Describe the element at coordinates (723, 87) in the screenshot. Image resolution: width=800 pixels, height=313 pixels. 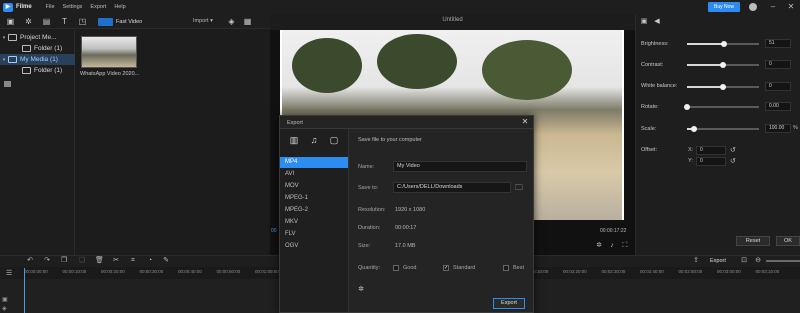
I see `white-balance-handle` at that location.